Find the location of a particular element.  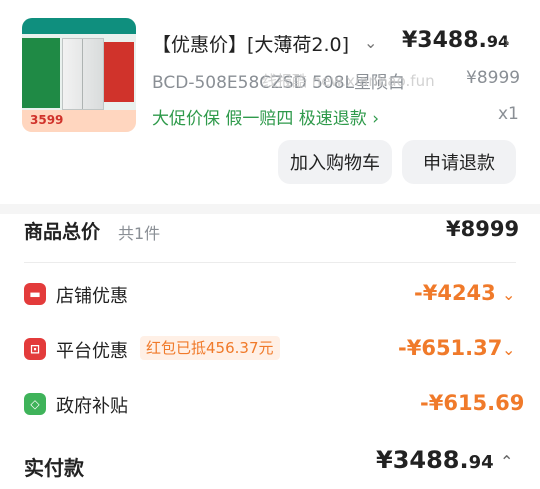

paid-label: 实付款 is located at coordinates (54, 468).